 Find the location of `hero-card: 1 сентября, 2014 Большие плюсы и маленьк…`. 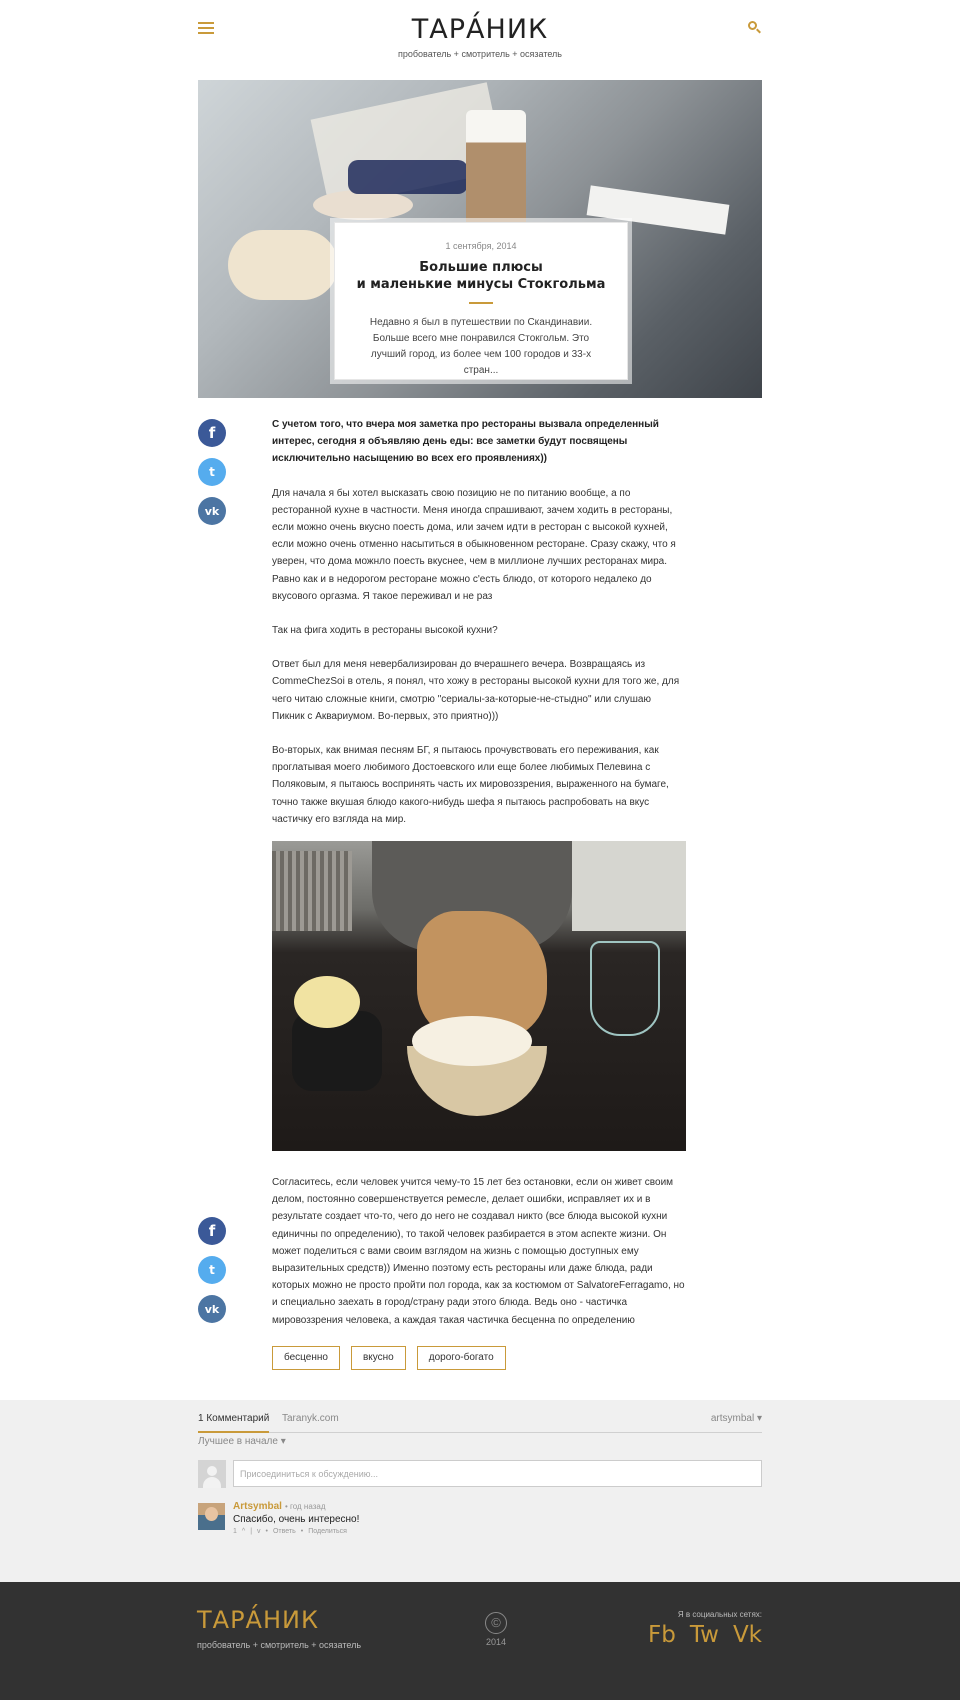

hero-card: 1 сентября, 2014 Большие плюсы и маленьк… is located at coordinates (481, 301).